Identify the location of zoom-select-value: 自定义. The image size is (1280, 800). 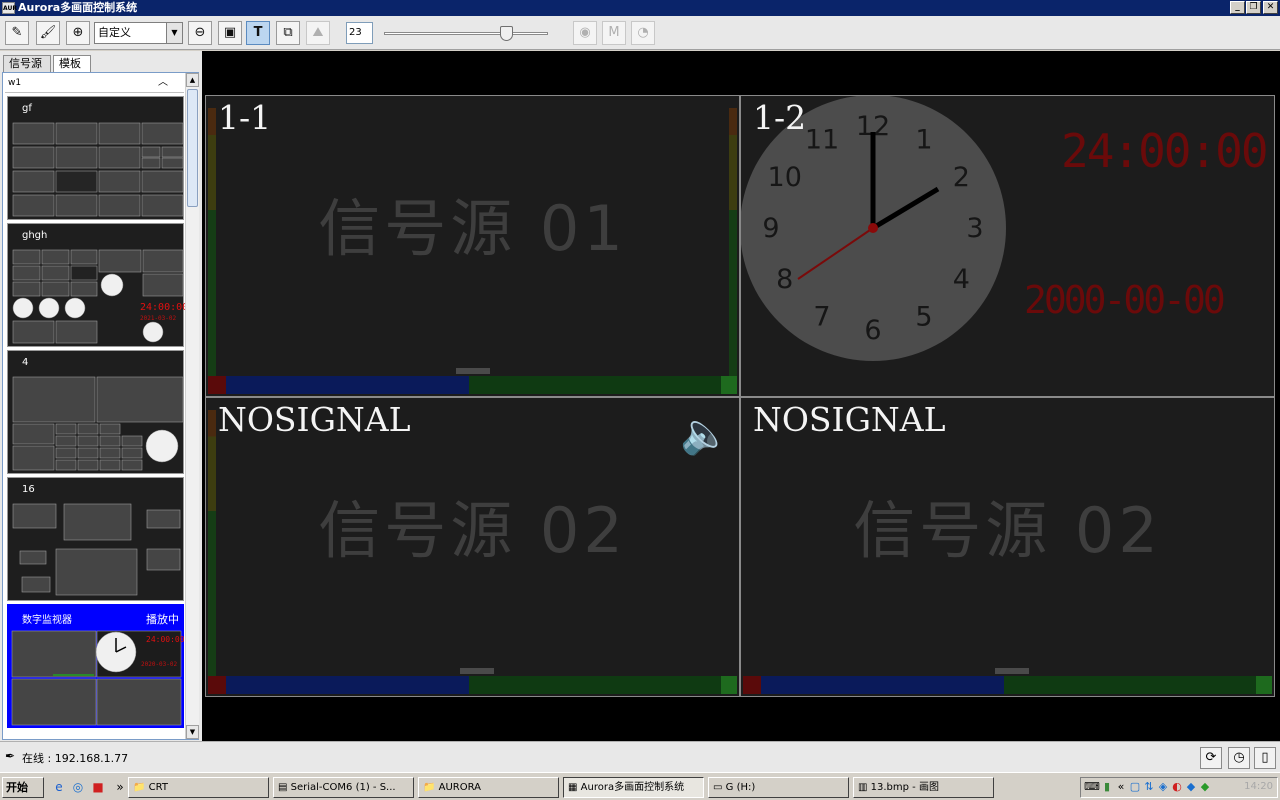
(114, 32).